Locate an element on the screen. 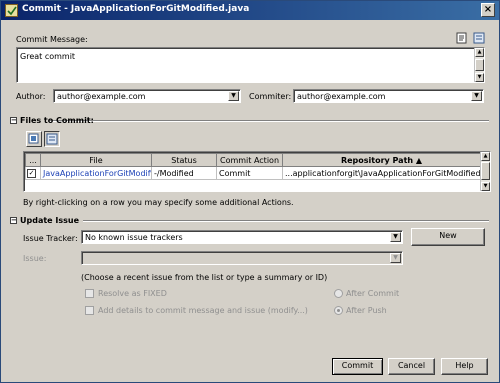 This screenshot has height=383, width=500. new-button: New is located at coordinates (448, 237).